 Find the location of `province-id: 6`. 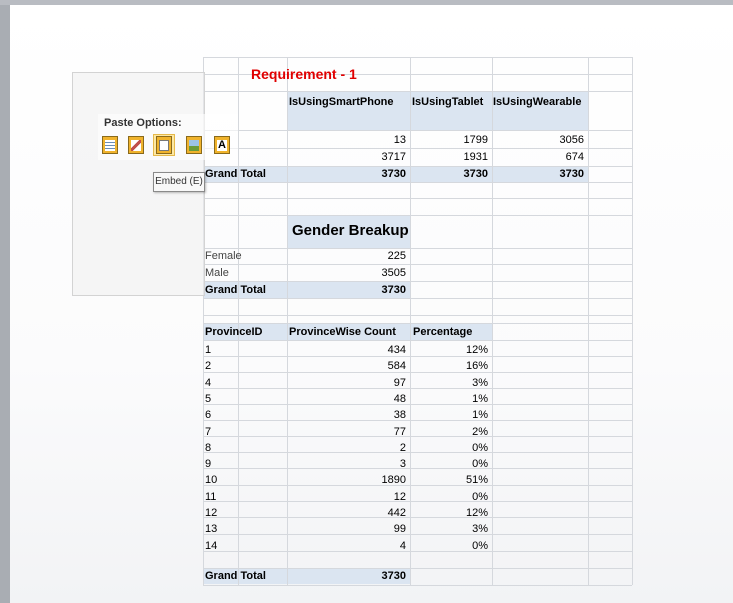

province-id: 6 is located at coordinates (208, 415).